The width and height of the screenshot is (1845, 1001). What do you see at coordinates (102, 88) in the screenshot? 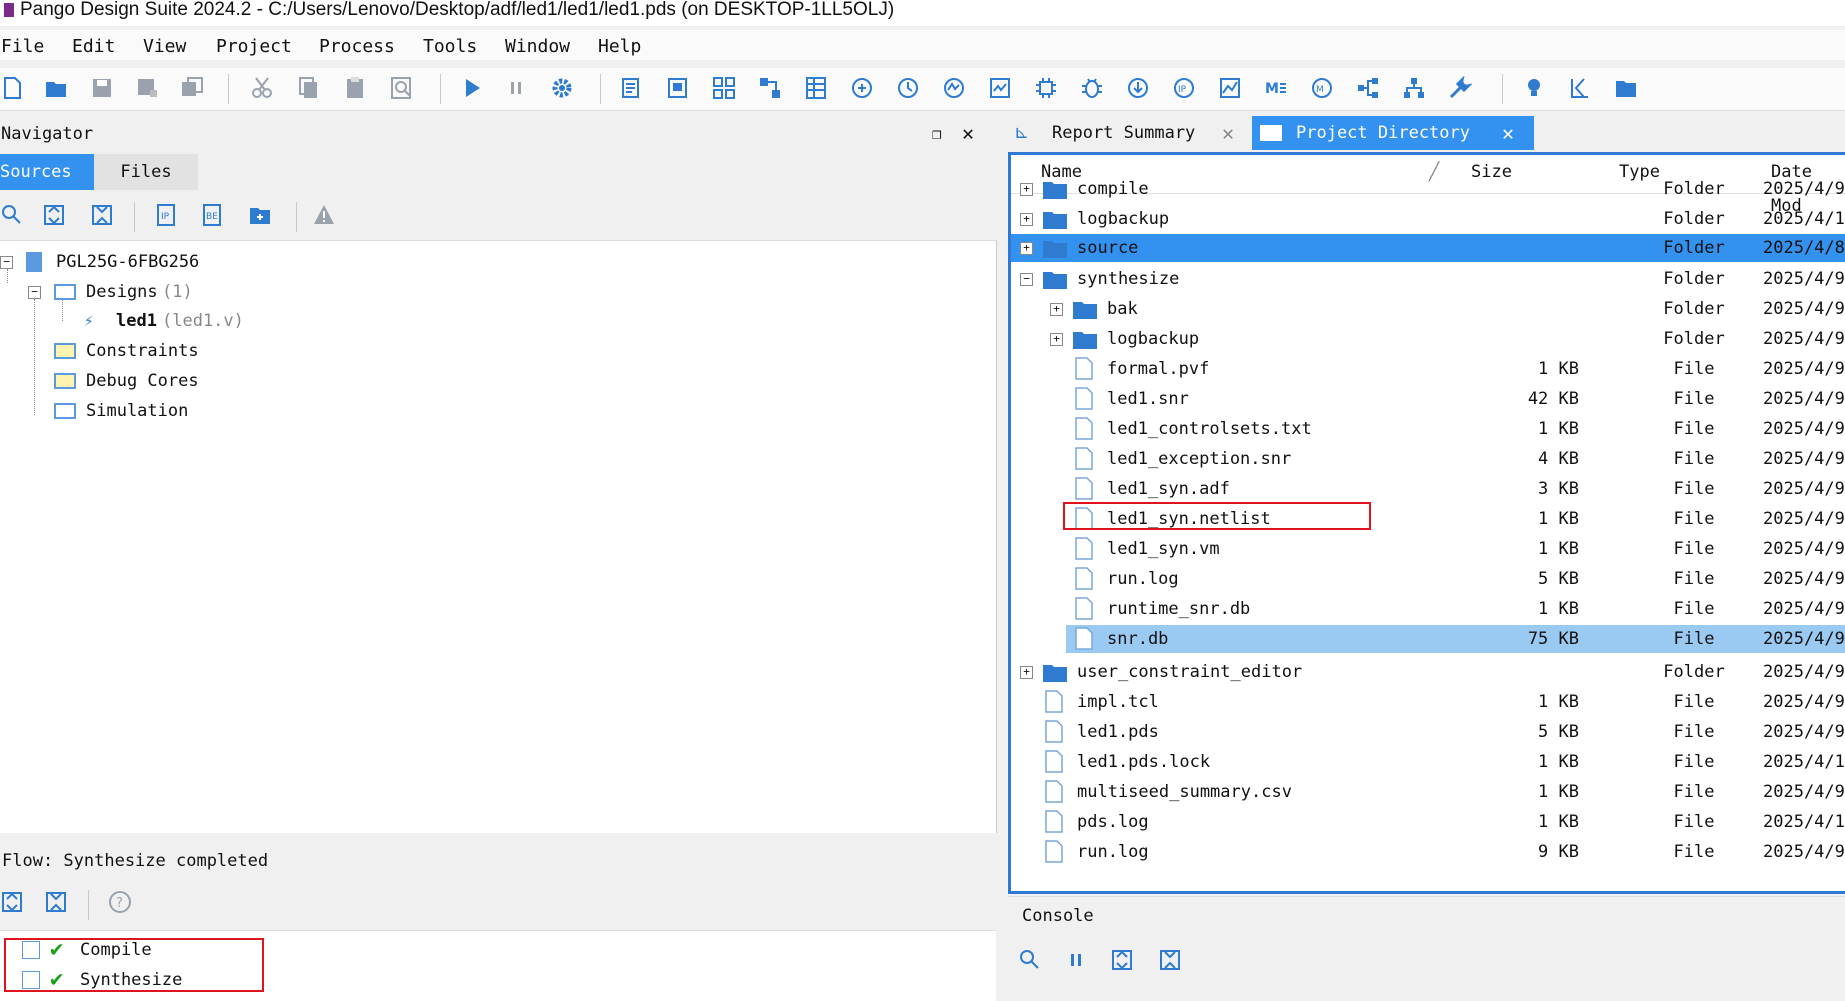
I see `save-icon` at bounding box center [102, 88].